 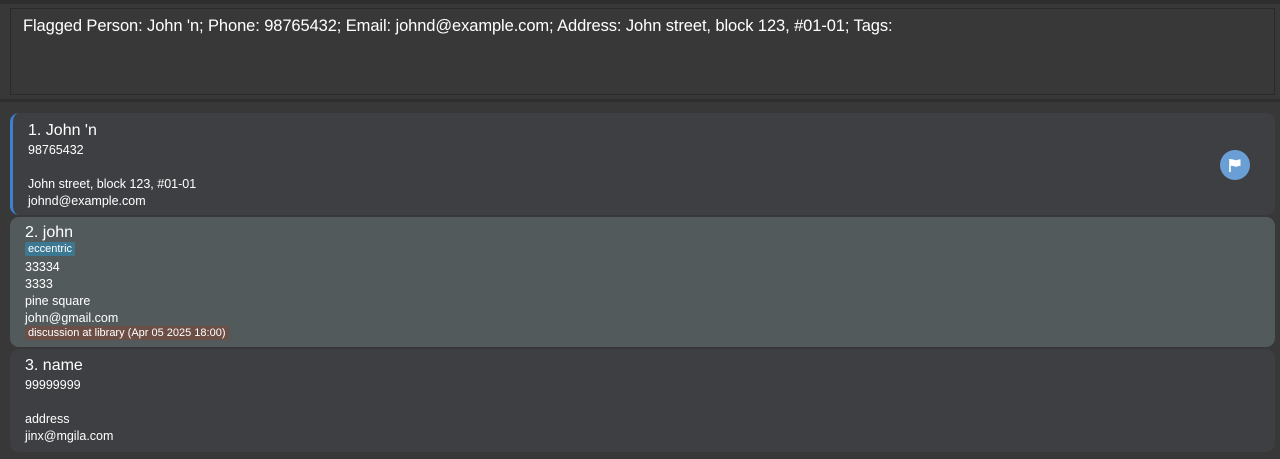 What do you see at coordinates (54, 365) in the screenshot?
I see `person-name: 3. name` at bounding box center [54, 365].